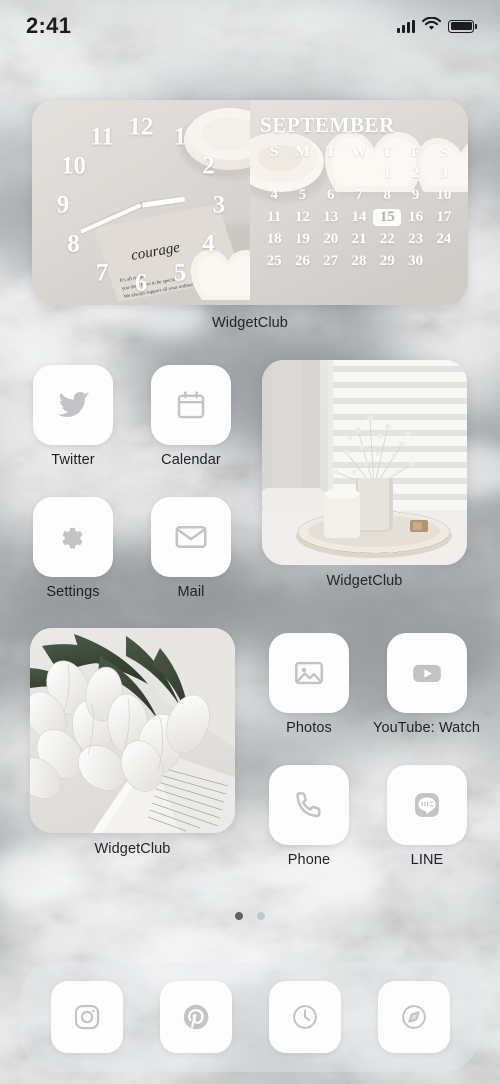  I want to click on clock-numeral-3: 3, so click(219, 205).